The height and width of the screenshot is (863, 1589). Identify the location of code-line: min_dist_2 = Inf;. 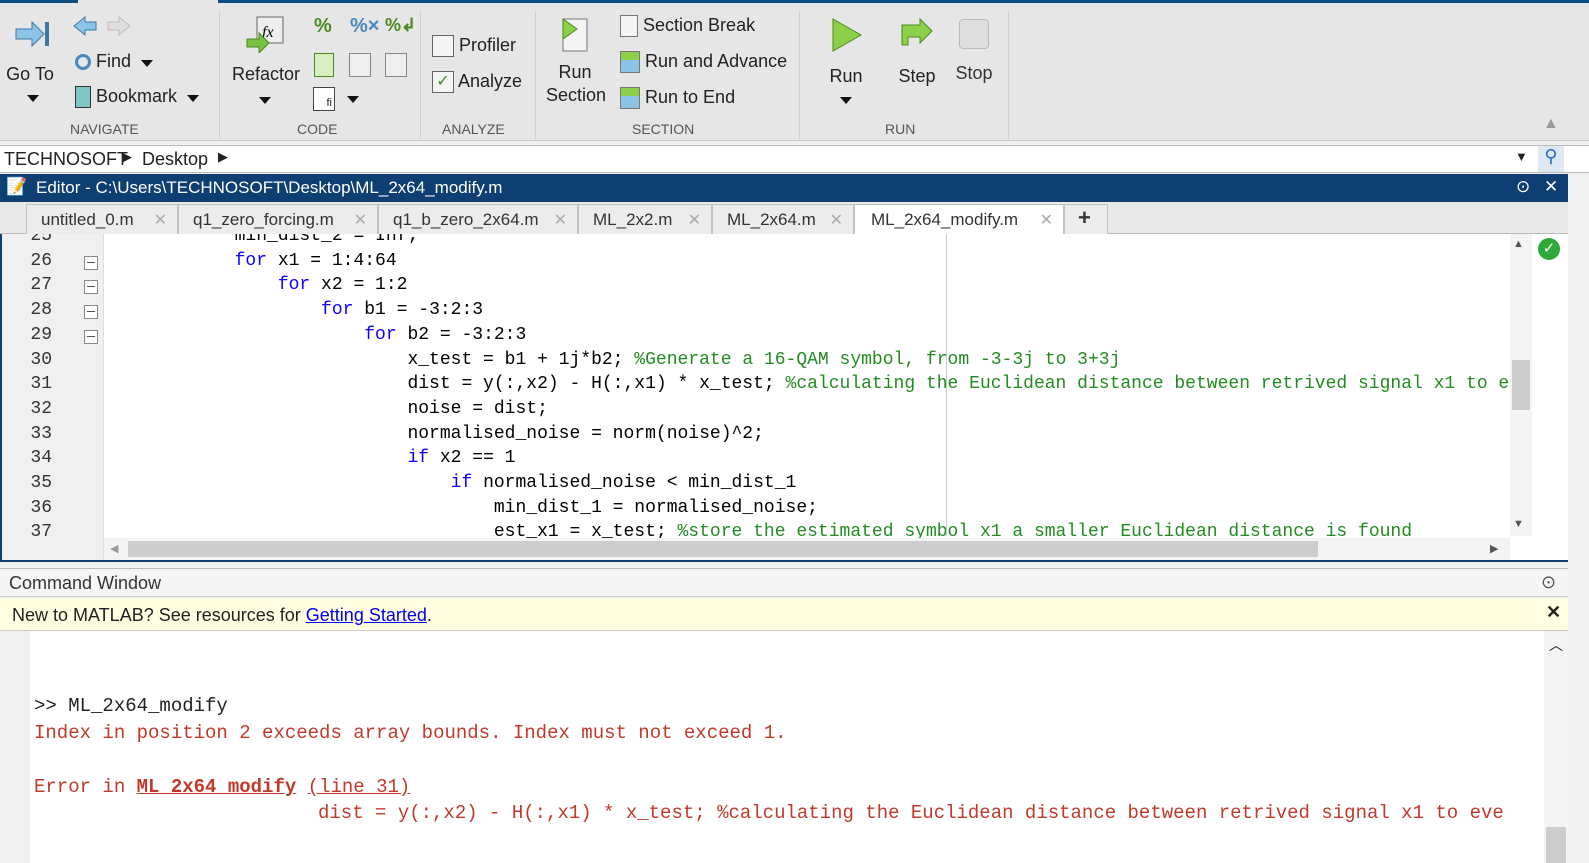
(262, 240).